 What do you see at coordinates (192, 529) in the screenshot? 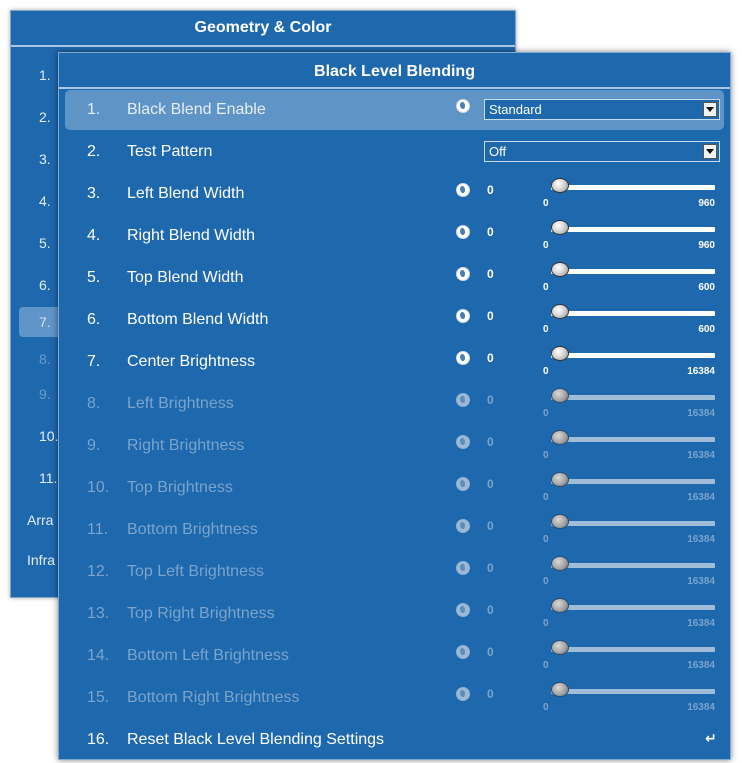
I see `row-label: Bottom Brightness` at bounding box center [192, 529].